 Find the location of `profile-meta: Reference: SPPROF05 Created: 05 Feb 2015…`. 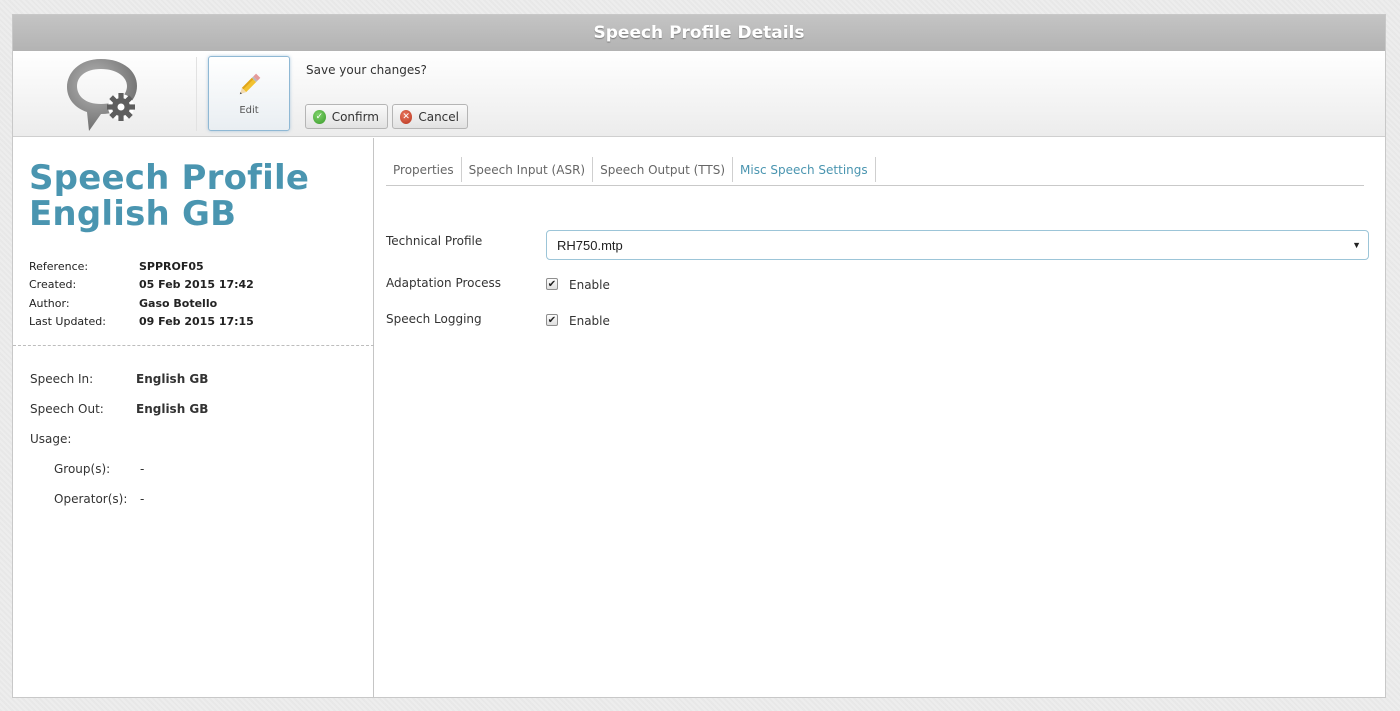

profile-meta: Reference: SPPROF05 Created: 05 Feb 2015… is located at coordinates (141, 294).